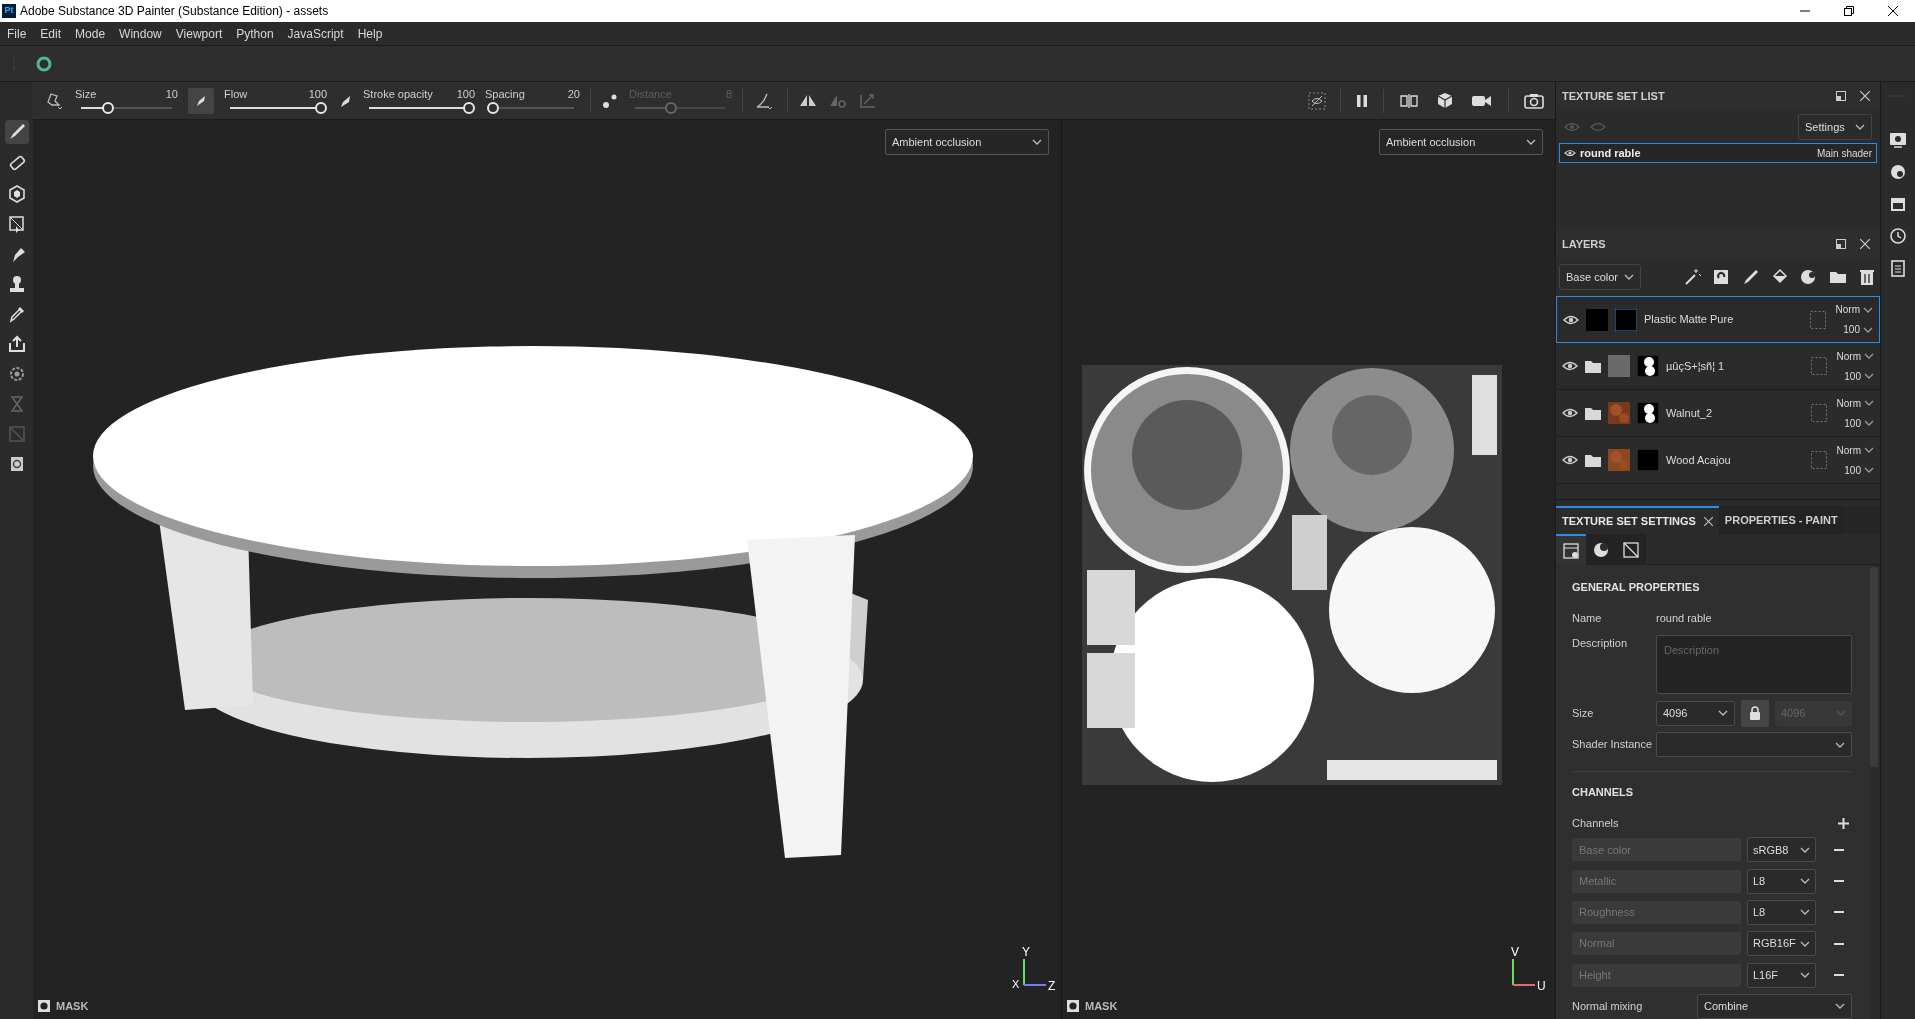 The image size is (1915, 1019). Describe the element at coordinates (1608, 1007) in the screenshot. I see `field-label: Normal mixing` at that location.